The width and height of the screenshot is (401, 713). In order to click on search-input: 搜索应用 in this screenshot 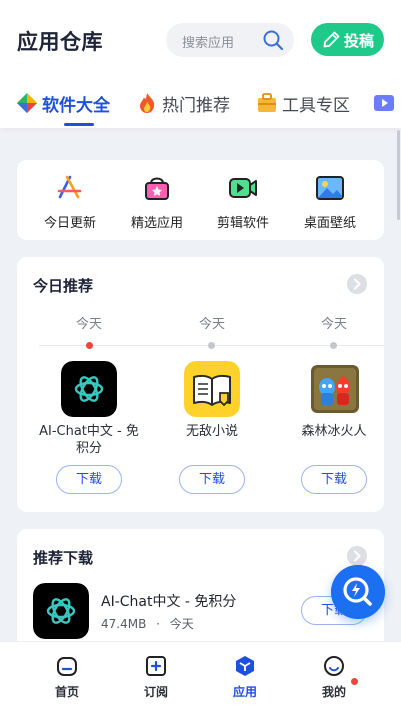, I will do `click(230, 40)`.